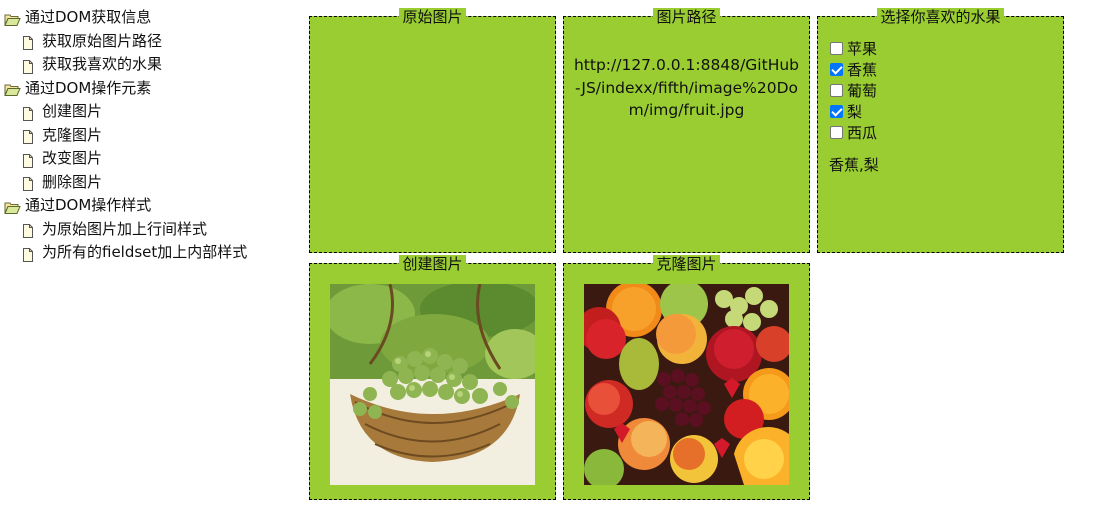  Describe the element at coordinates (102, 65) in the screenshot. I see `tree-item-label: 获取我喜欢的水果` at that location.